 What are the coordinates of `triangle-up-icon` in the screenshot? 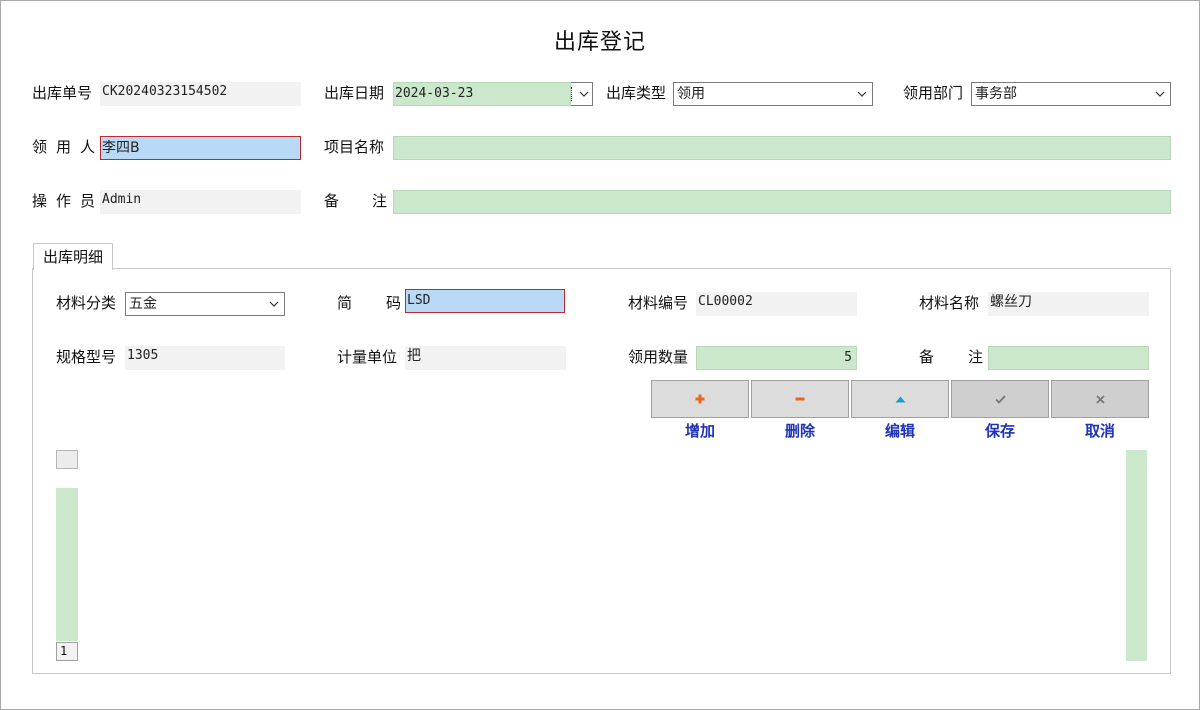 It's located at (900, 399).